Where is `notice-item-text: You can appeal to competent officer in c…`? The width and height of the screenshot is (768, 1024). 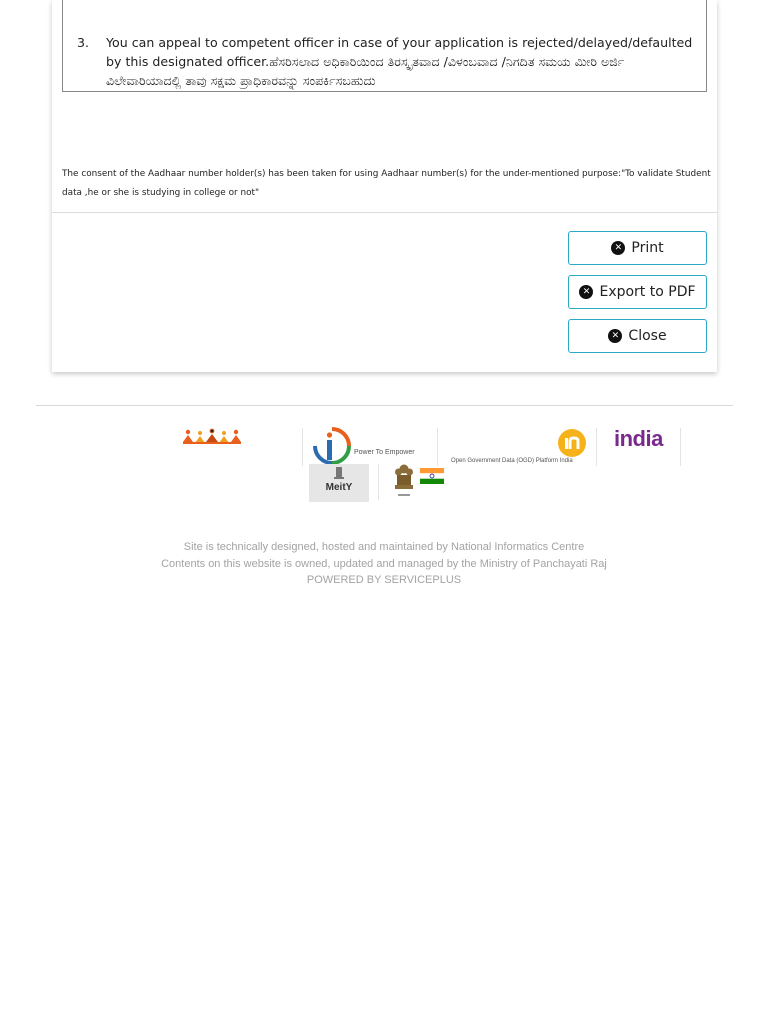 notice-item-text: You can appeal to competent officer in c… is located at coordinates (399, 61).